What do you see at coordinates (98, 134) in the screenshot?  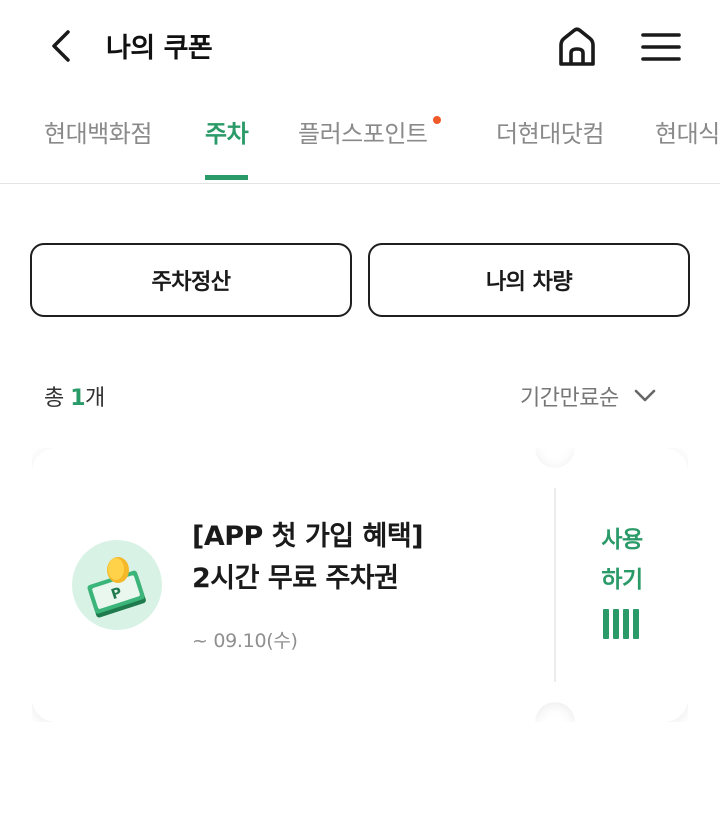 I see `tab-label: 현대백화점` at bounding box center [98, 134].